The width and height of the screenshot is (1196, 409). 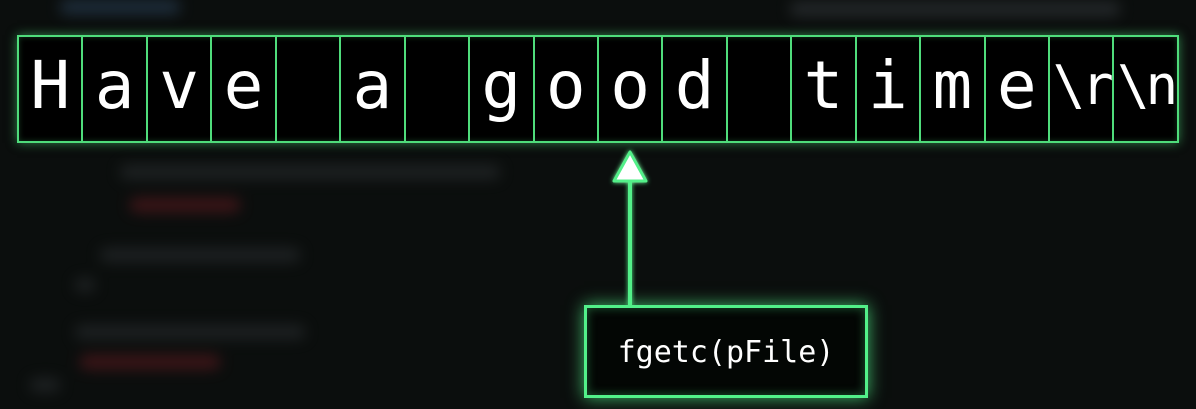 I want to click on arrow-head-icon, so click(x=630, y=166).